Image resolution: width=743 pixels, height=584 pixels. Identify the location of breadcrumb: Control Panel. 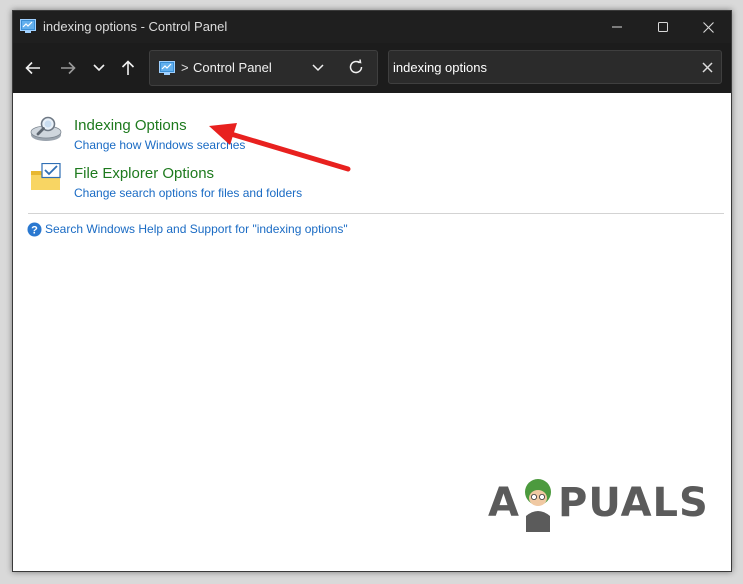
(232, 67).